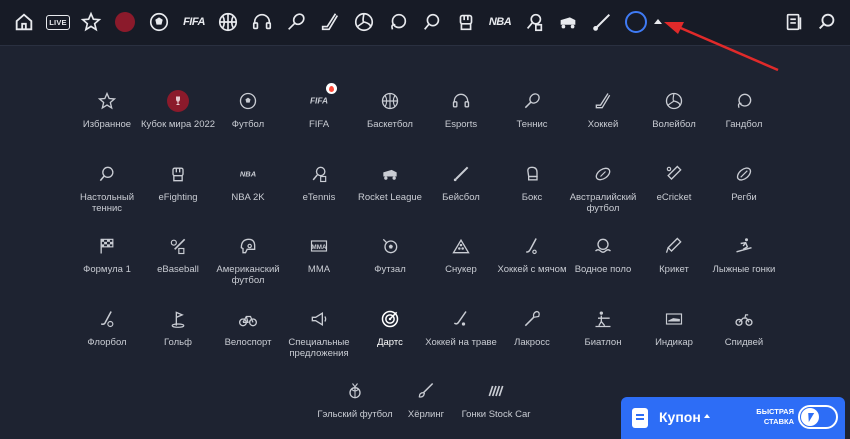 The width and height of the screenshot is (850, 439). I want to click on sport-label: Лыжные гонки, so click(744, 269).